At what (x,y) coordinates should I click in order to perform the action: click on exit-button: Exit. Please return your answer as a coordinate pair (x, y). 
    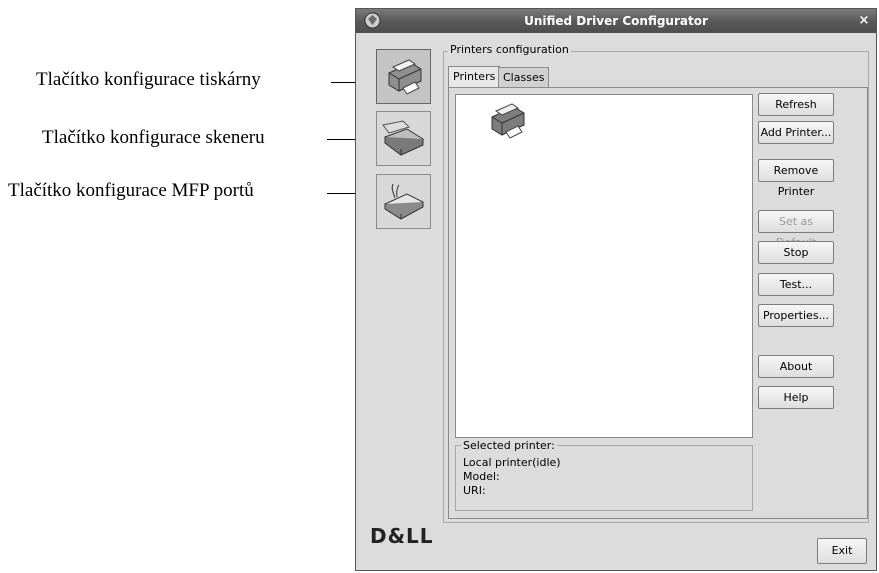
    Looking at the image, I should click on (842, 551).